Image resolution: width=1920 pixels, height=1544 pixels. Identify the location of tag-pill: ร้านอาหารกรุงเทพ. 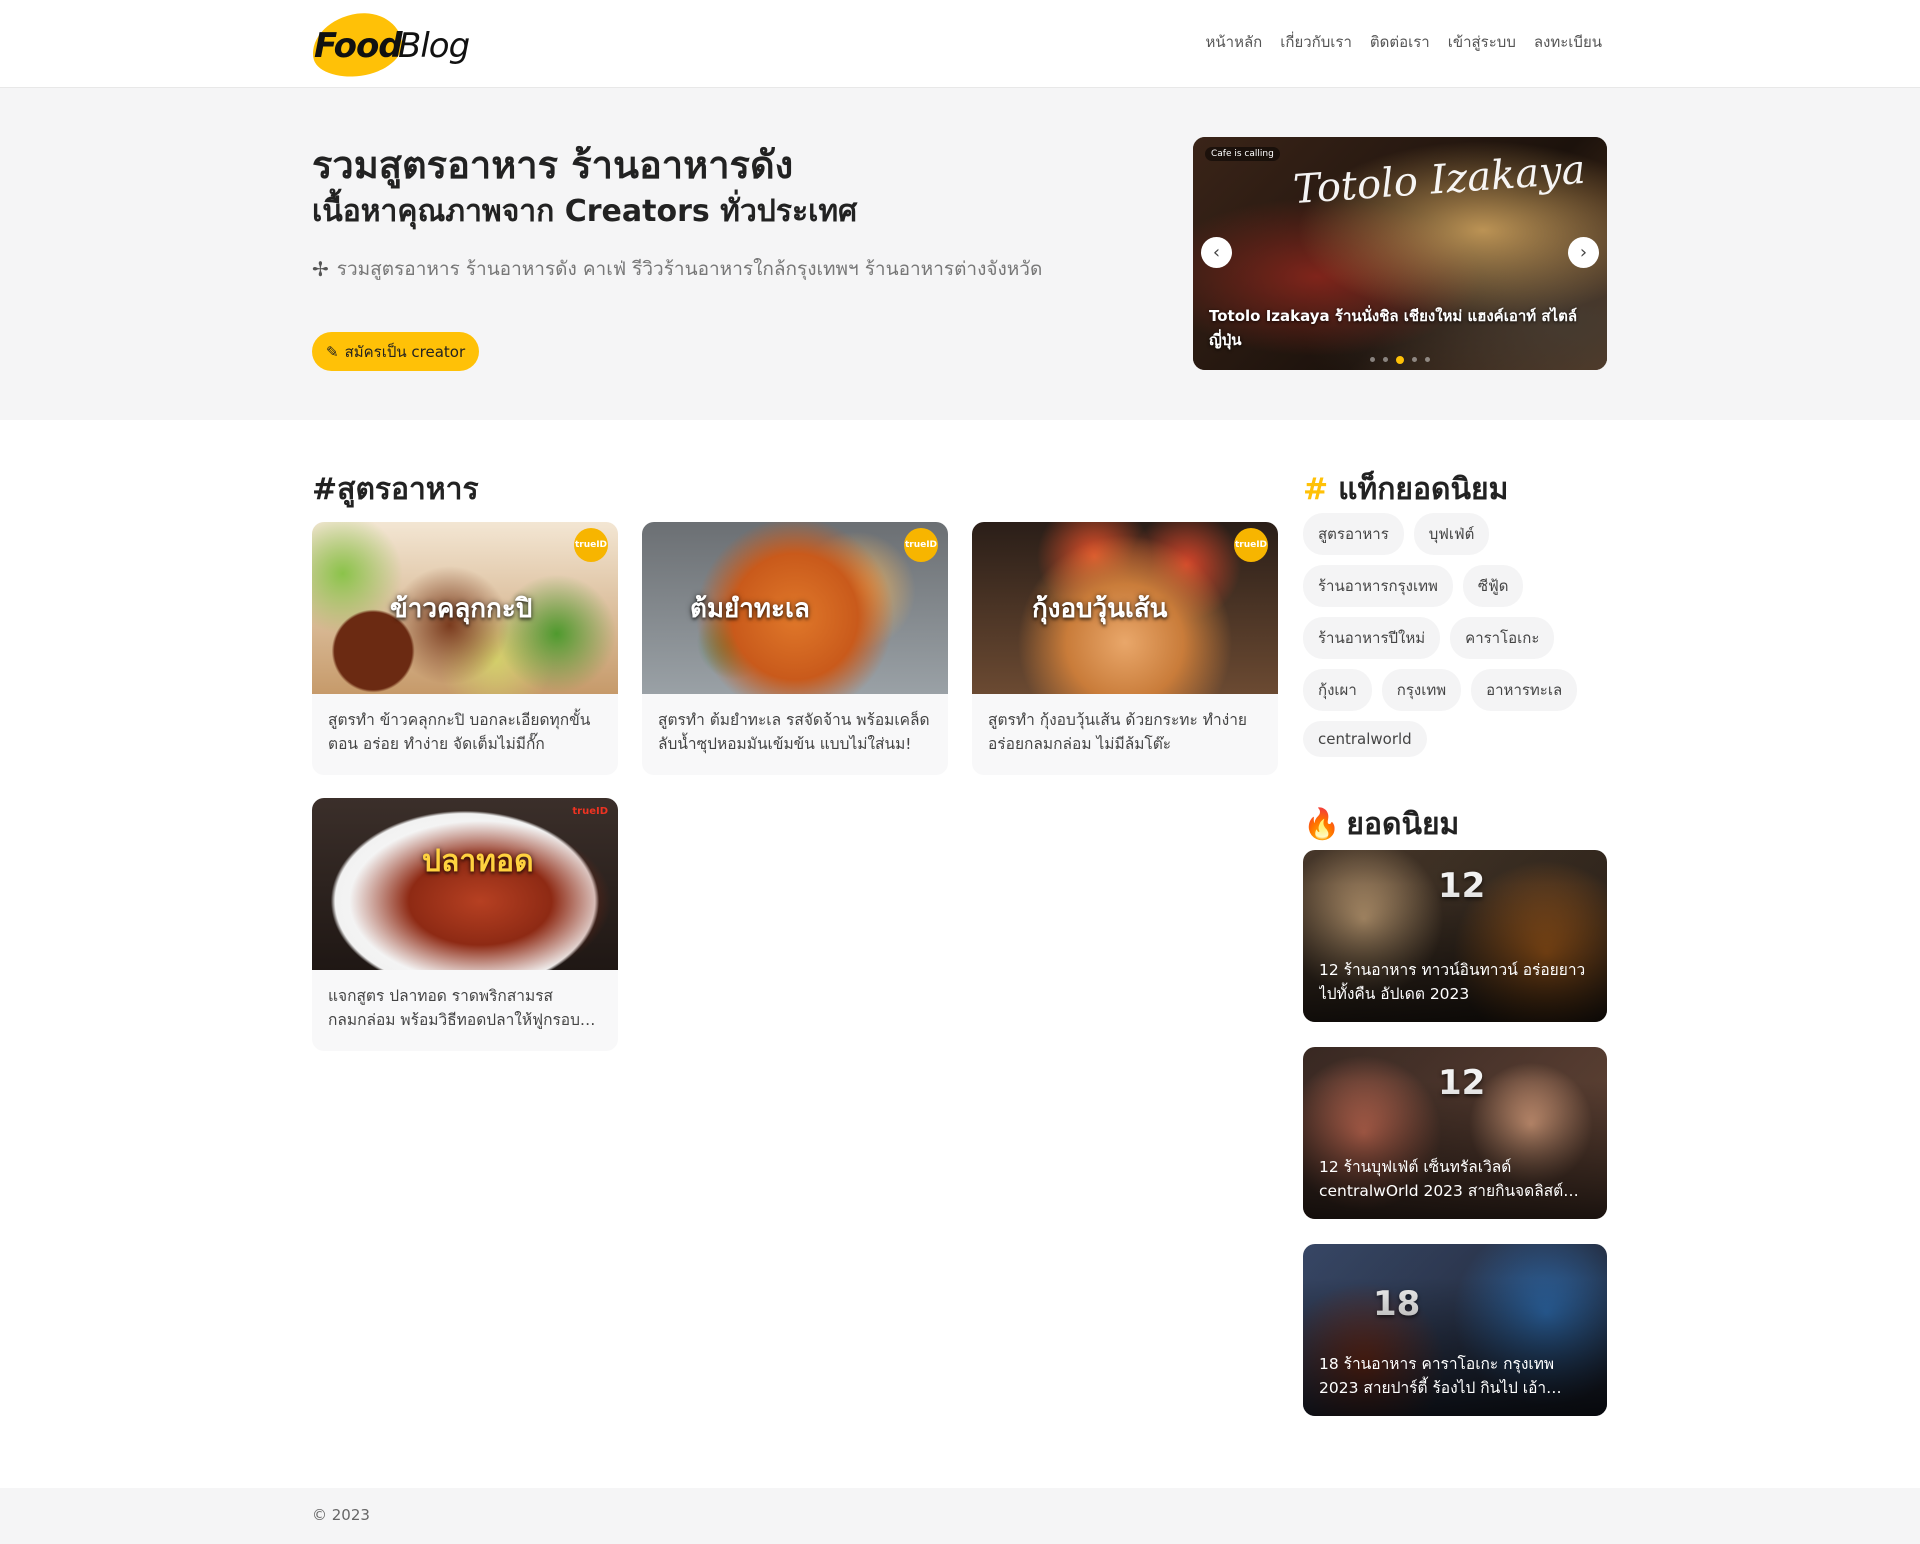
(1378, 586).